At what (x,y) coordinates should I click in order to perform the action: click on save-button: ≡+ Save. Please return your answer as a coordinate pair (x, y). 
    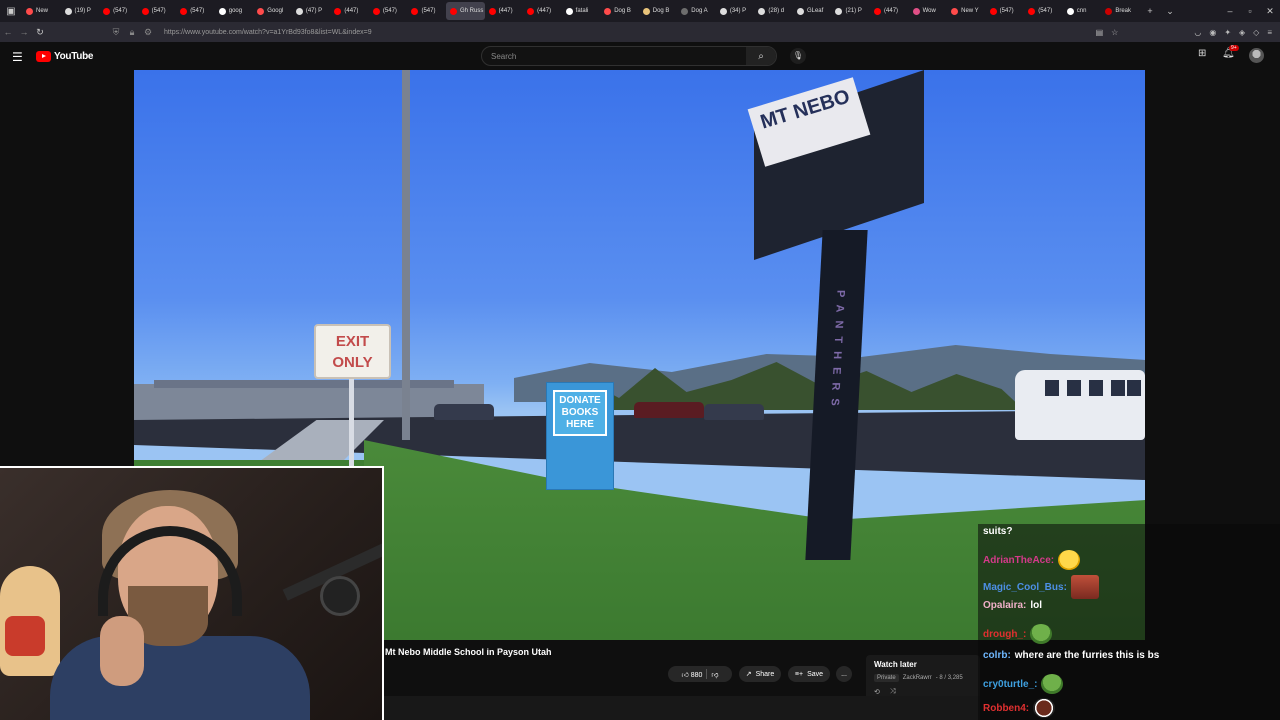
    Looking at the image, I should click on (809, 674).